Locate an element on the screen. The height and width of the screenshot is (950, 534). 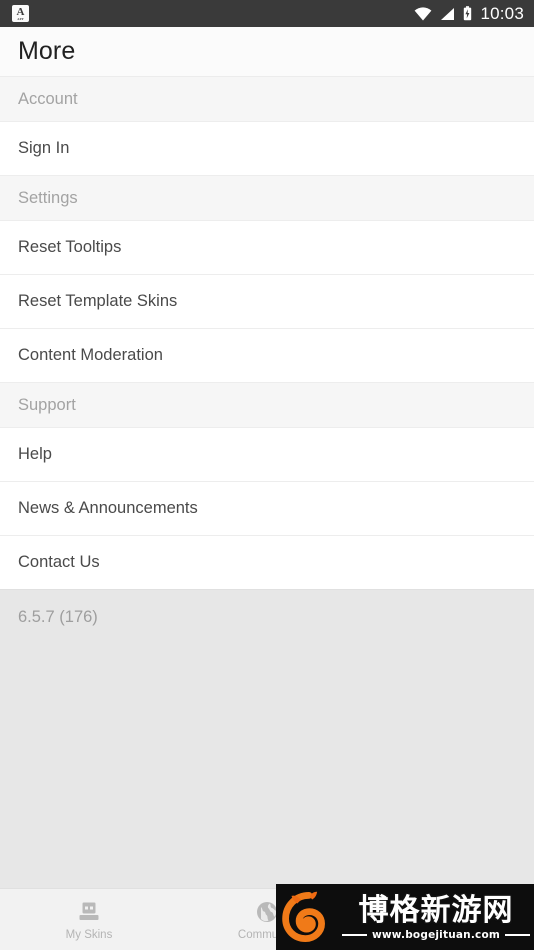
status-bar-clock: 10:03 is located at coordinates (502, 13).